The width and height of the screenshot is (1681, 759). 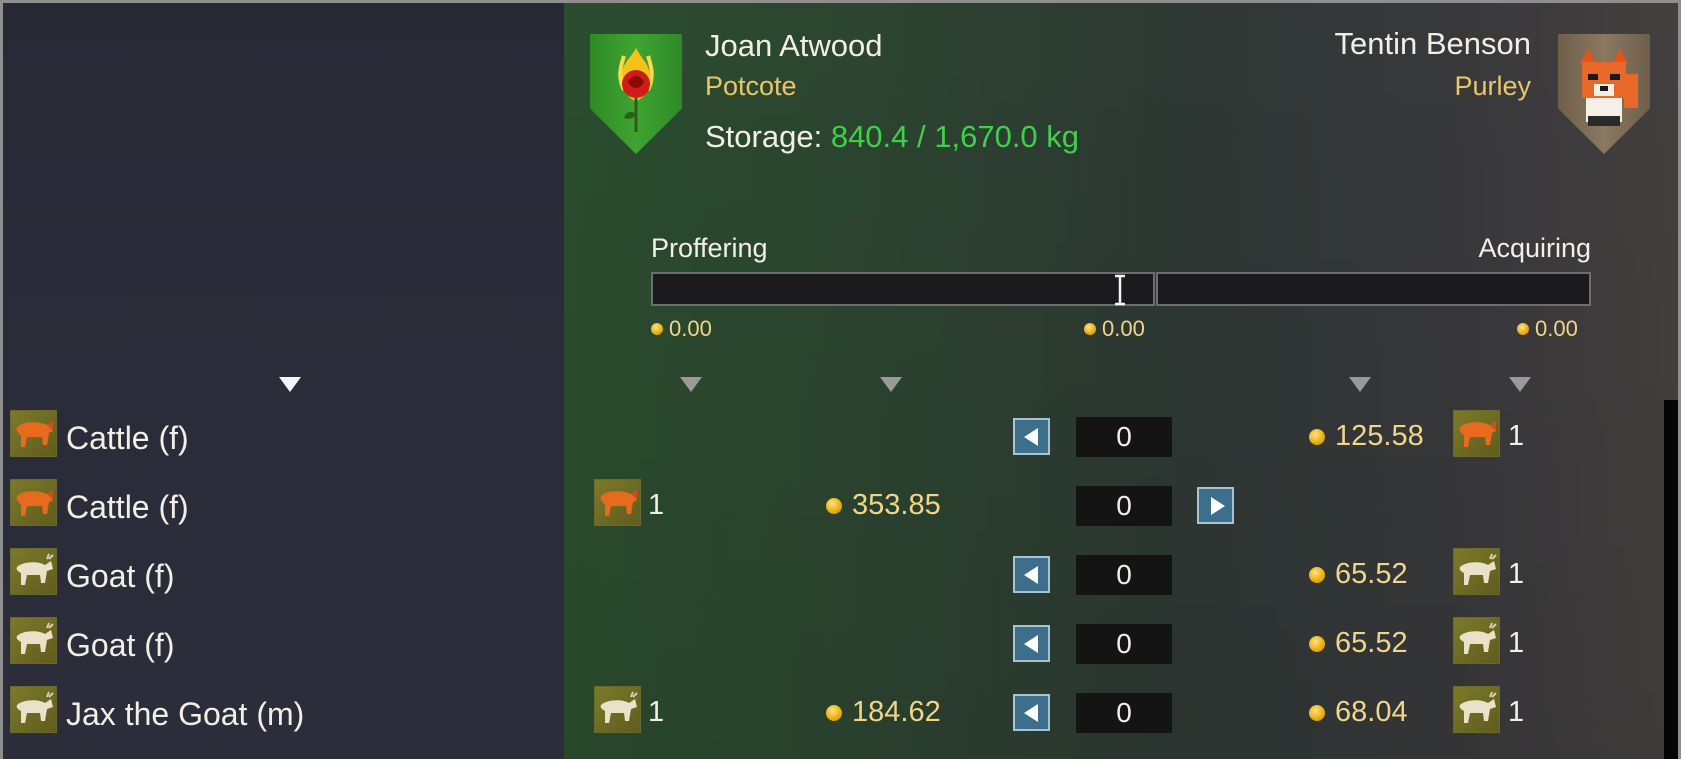 What do you see at coordinates (691, 384) in the screenshot?
I see `sort-left-count-chevron-down-icon` at bounding box center [691, 384].